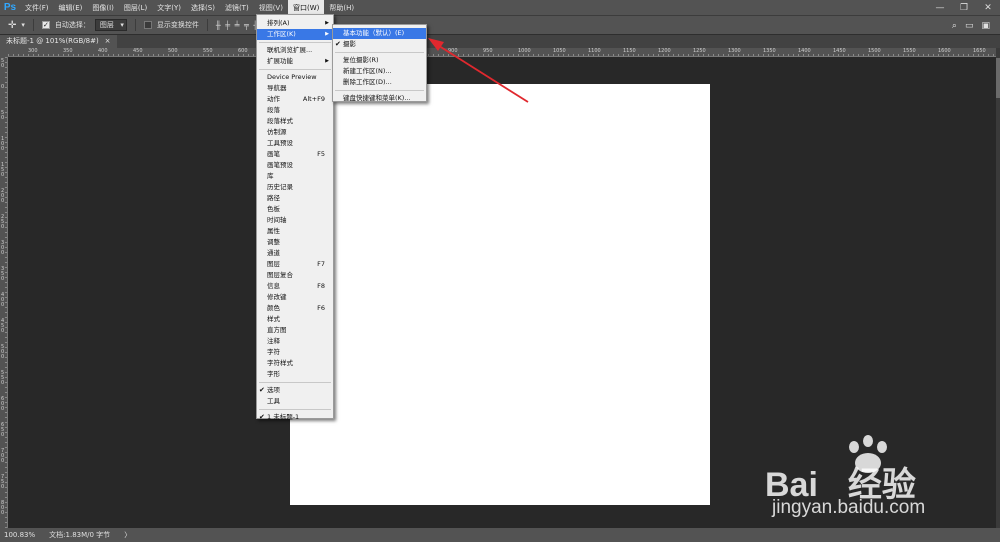 Image resolution: width=1000 pixels, height=542 pixels. What do you see at coordinates (4, 52) in the screenshot?
I see `ruler-corner` at bounding box center [4, 52].